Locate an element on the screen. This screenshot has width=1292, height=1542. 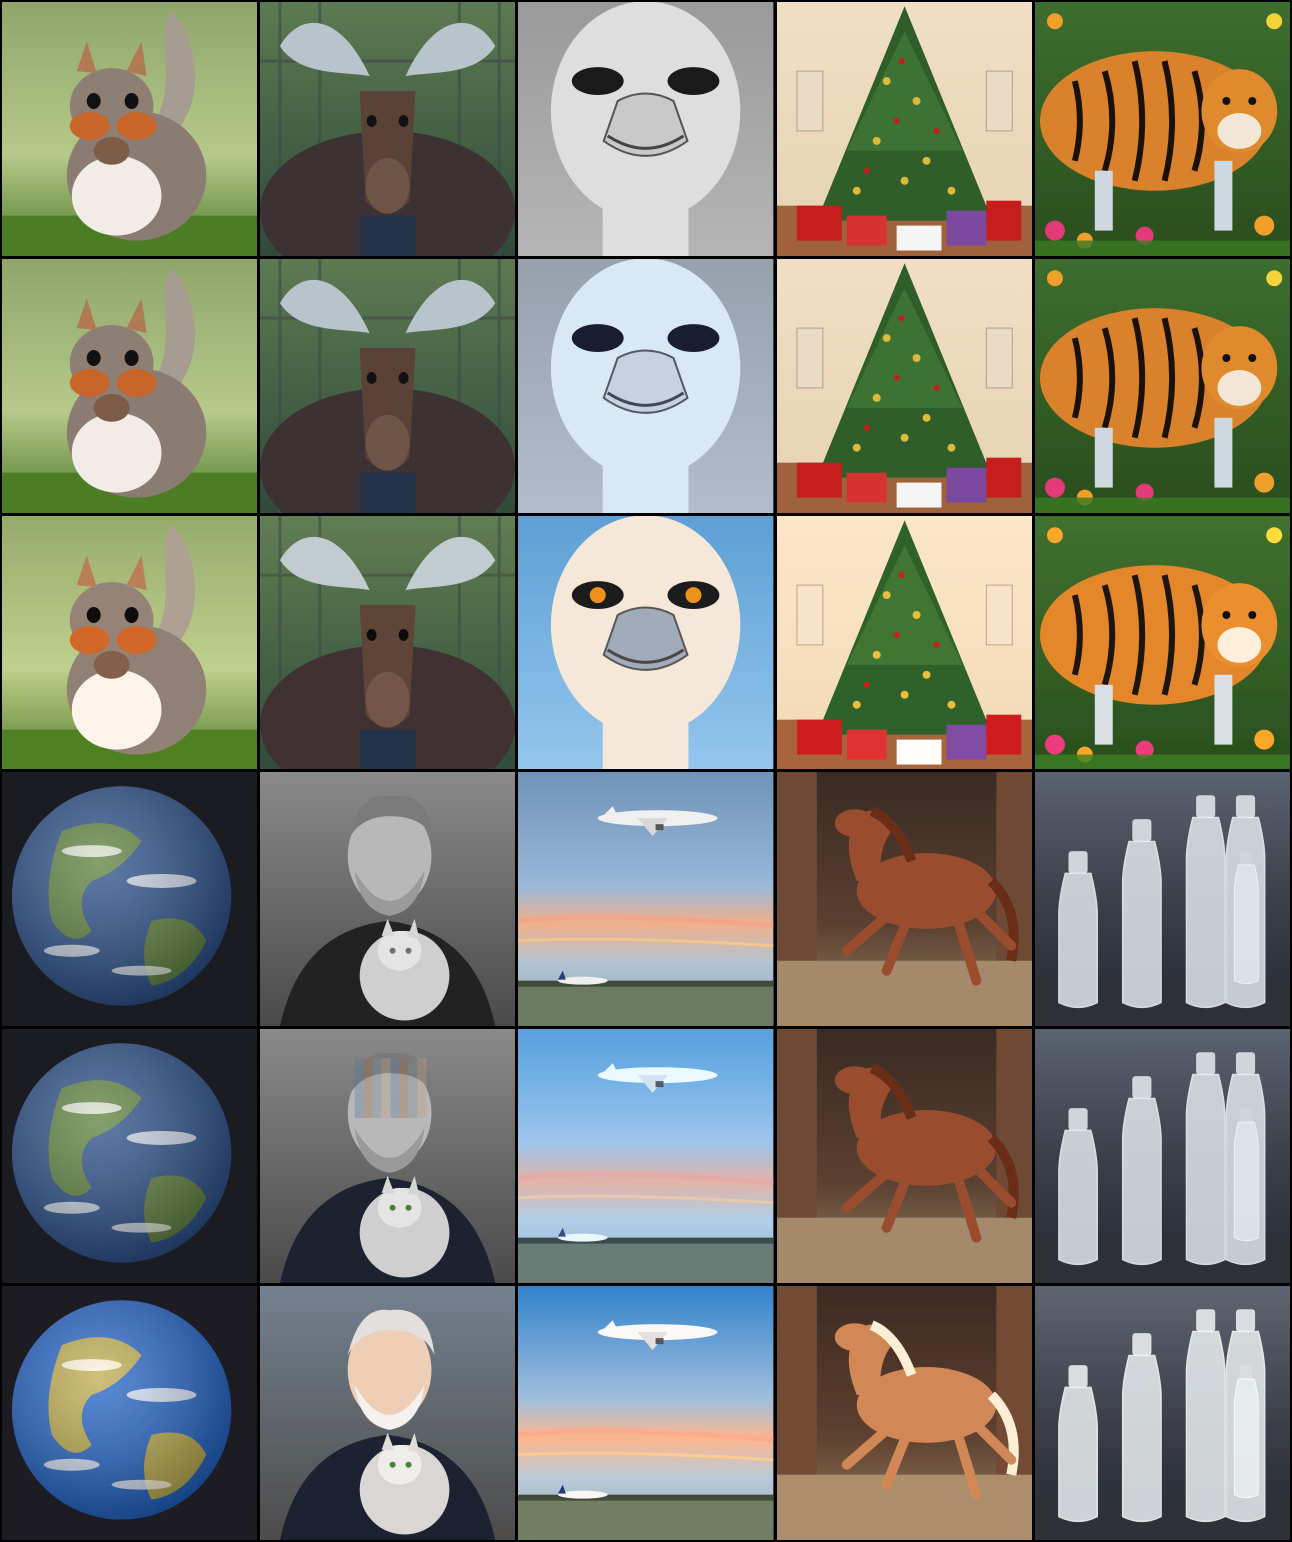
tile-christmas-tree-r2-c4 is located at coordinates (904, 385).